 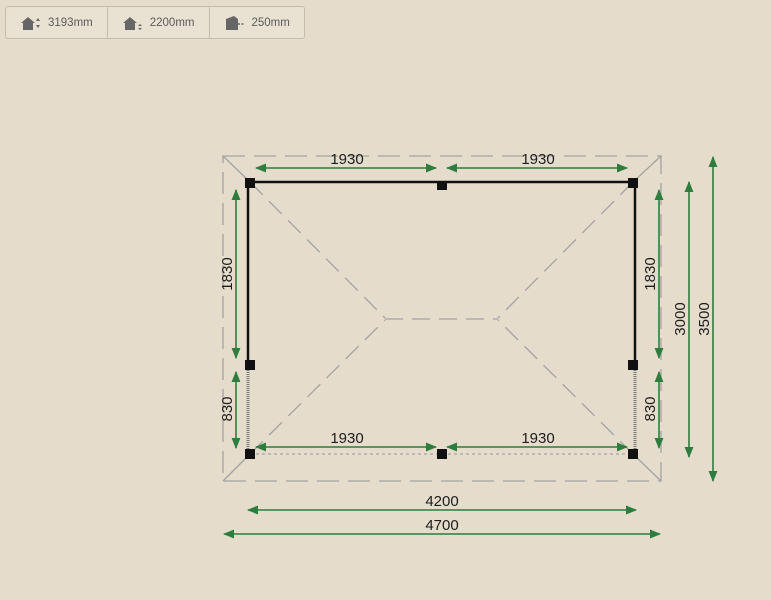 I want to click on label-left-upper: 1830, so click(x=227, y=273).